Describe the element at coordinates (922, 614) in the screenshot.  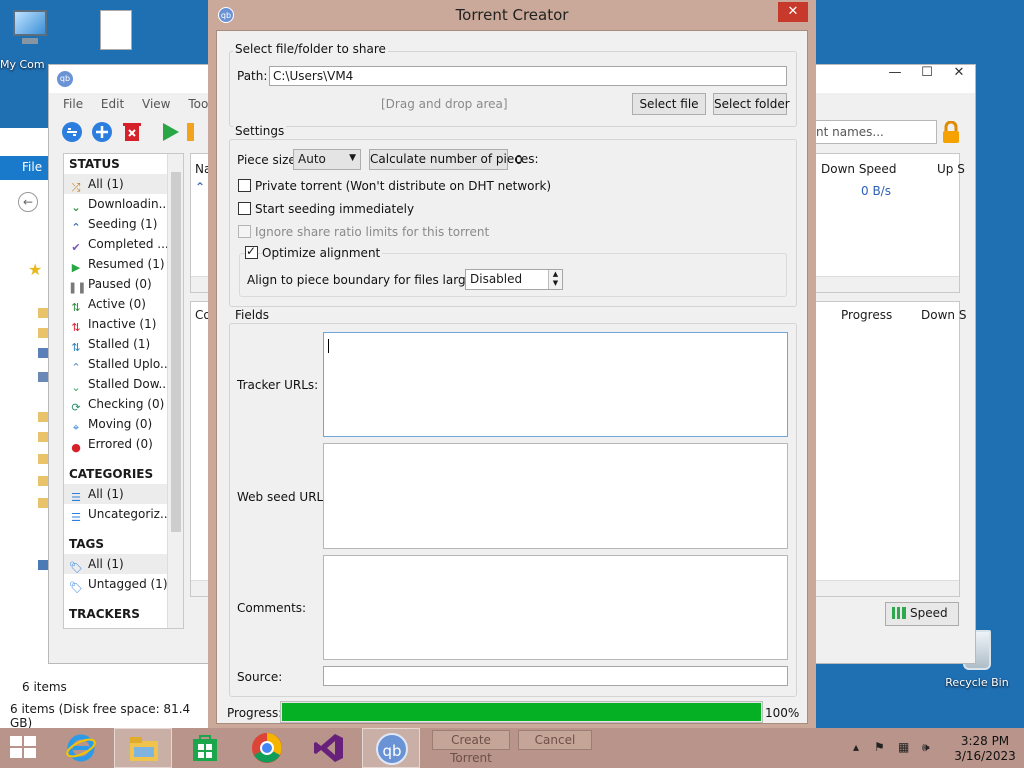
I see `speed-tab-button: Speed` at that location.